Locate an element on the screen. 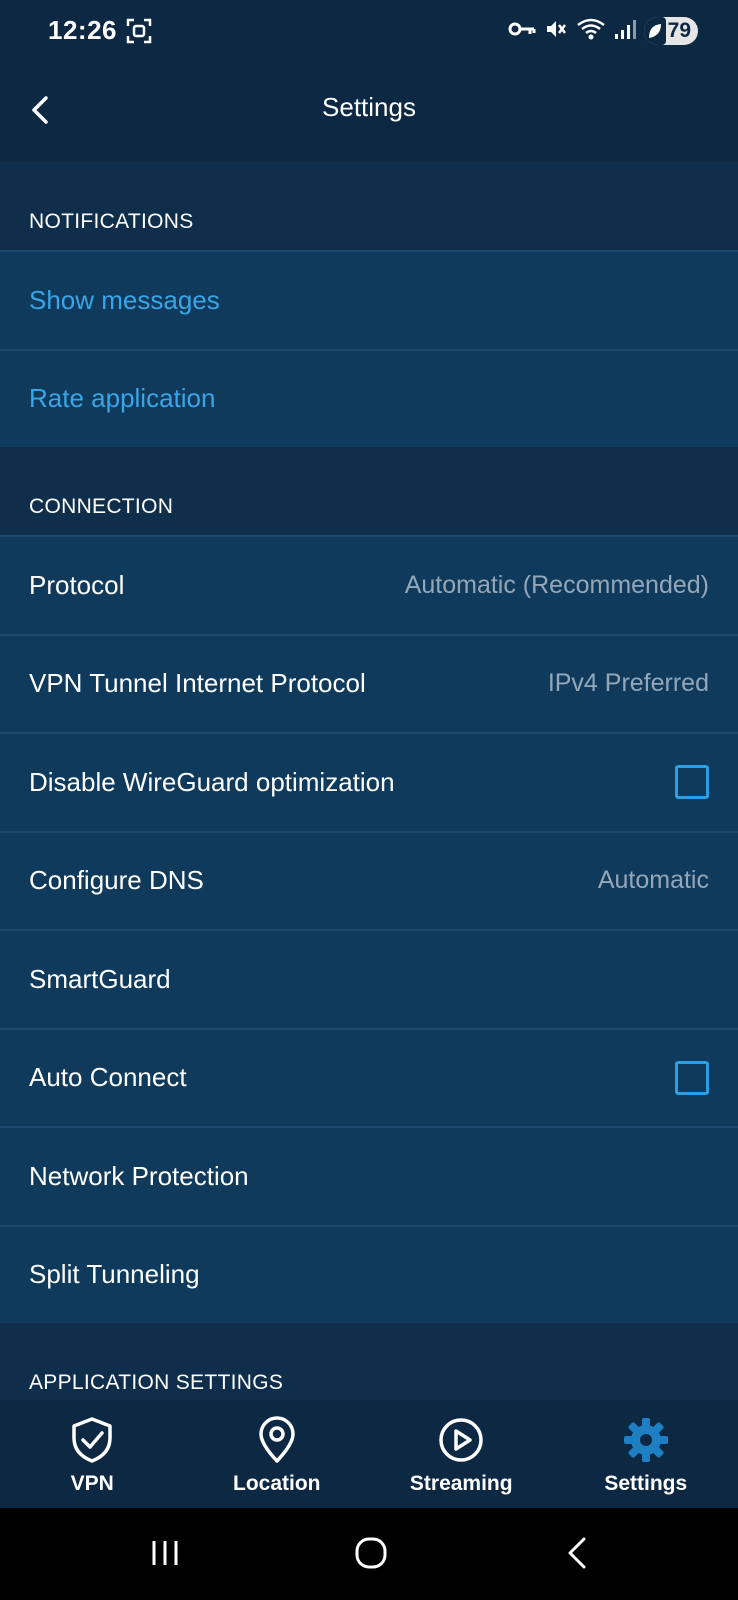  bottom-nav: VPN Location Streaming Settings is located at coordinates (369, 1454).